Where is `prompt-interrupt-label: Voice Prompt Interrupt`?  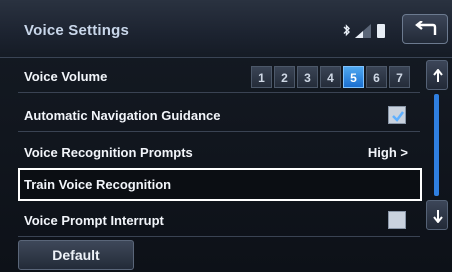 prompt-interrupt-label: Voice Prompt Interrupt is located at coordinates (94, 220).